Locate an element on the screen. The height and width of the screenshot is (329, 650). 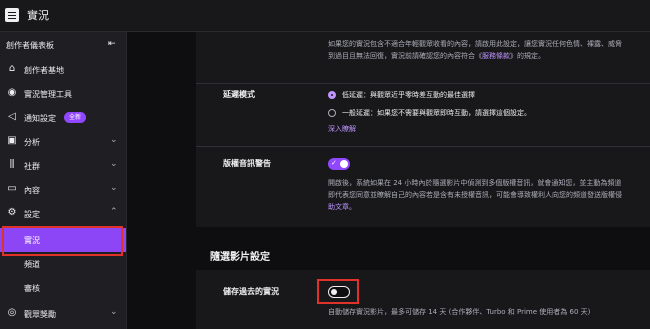
sidebar-item-creator-home: ⌂ 創作者基地 is located at coordinates (63, 70).